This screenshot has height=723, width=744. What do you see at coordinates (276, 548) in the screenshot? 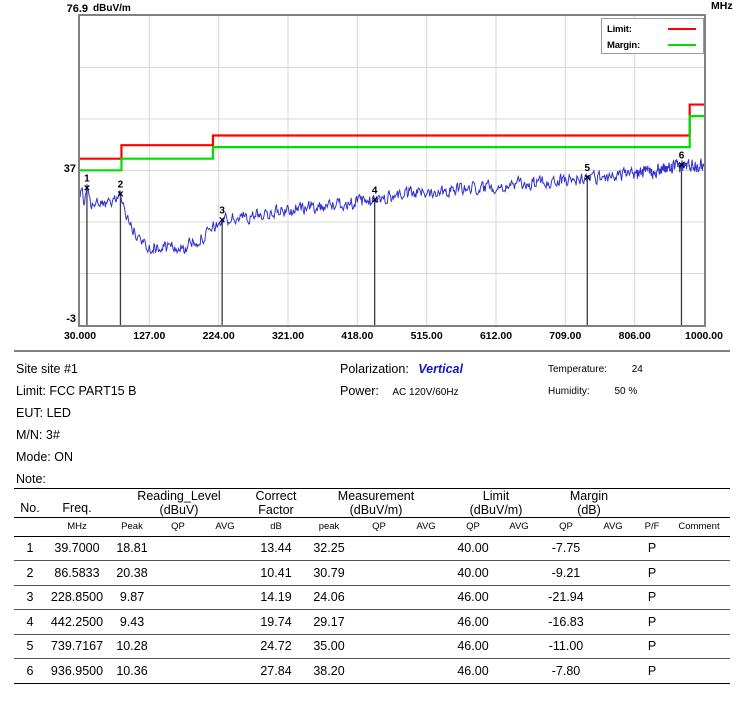
I see `cell-cf_db: 13.44` at bounding box center [276, 548].